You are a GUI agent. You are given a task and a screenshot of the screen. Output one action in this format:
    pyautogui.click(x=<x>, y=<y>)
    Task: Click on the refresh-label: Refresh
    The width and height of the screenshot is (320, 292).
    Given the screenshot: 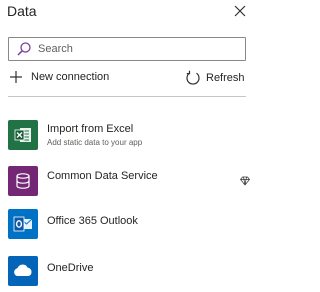 What is the action you would take?
    pyautogui.click(x=225, y=78)
    